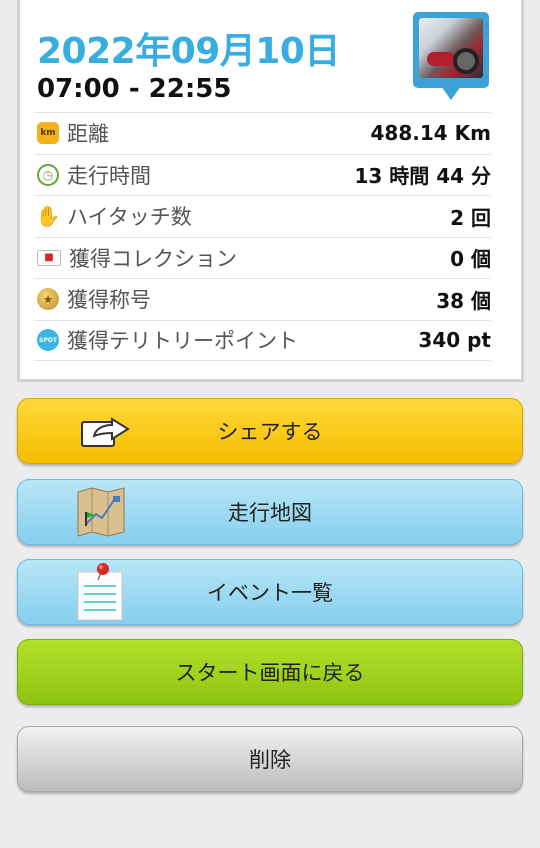 The width and height of the screenshot is (540, 848). I want to click on stat-row-collections: ■ 獲得コレクション 0 個, so click(262, 257).